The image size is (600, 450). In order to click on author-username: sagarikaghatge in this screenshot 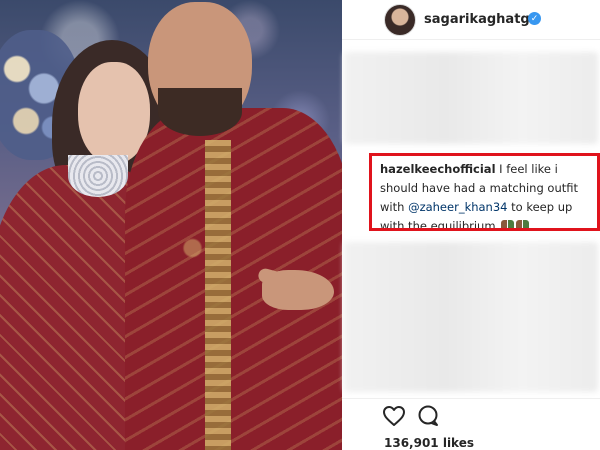, I will do `click(481, 19)`.